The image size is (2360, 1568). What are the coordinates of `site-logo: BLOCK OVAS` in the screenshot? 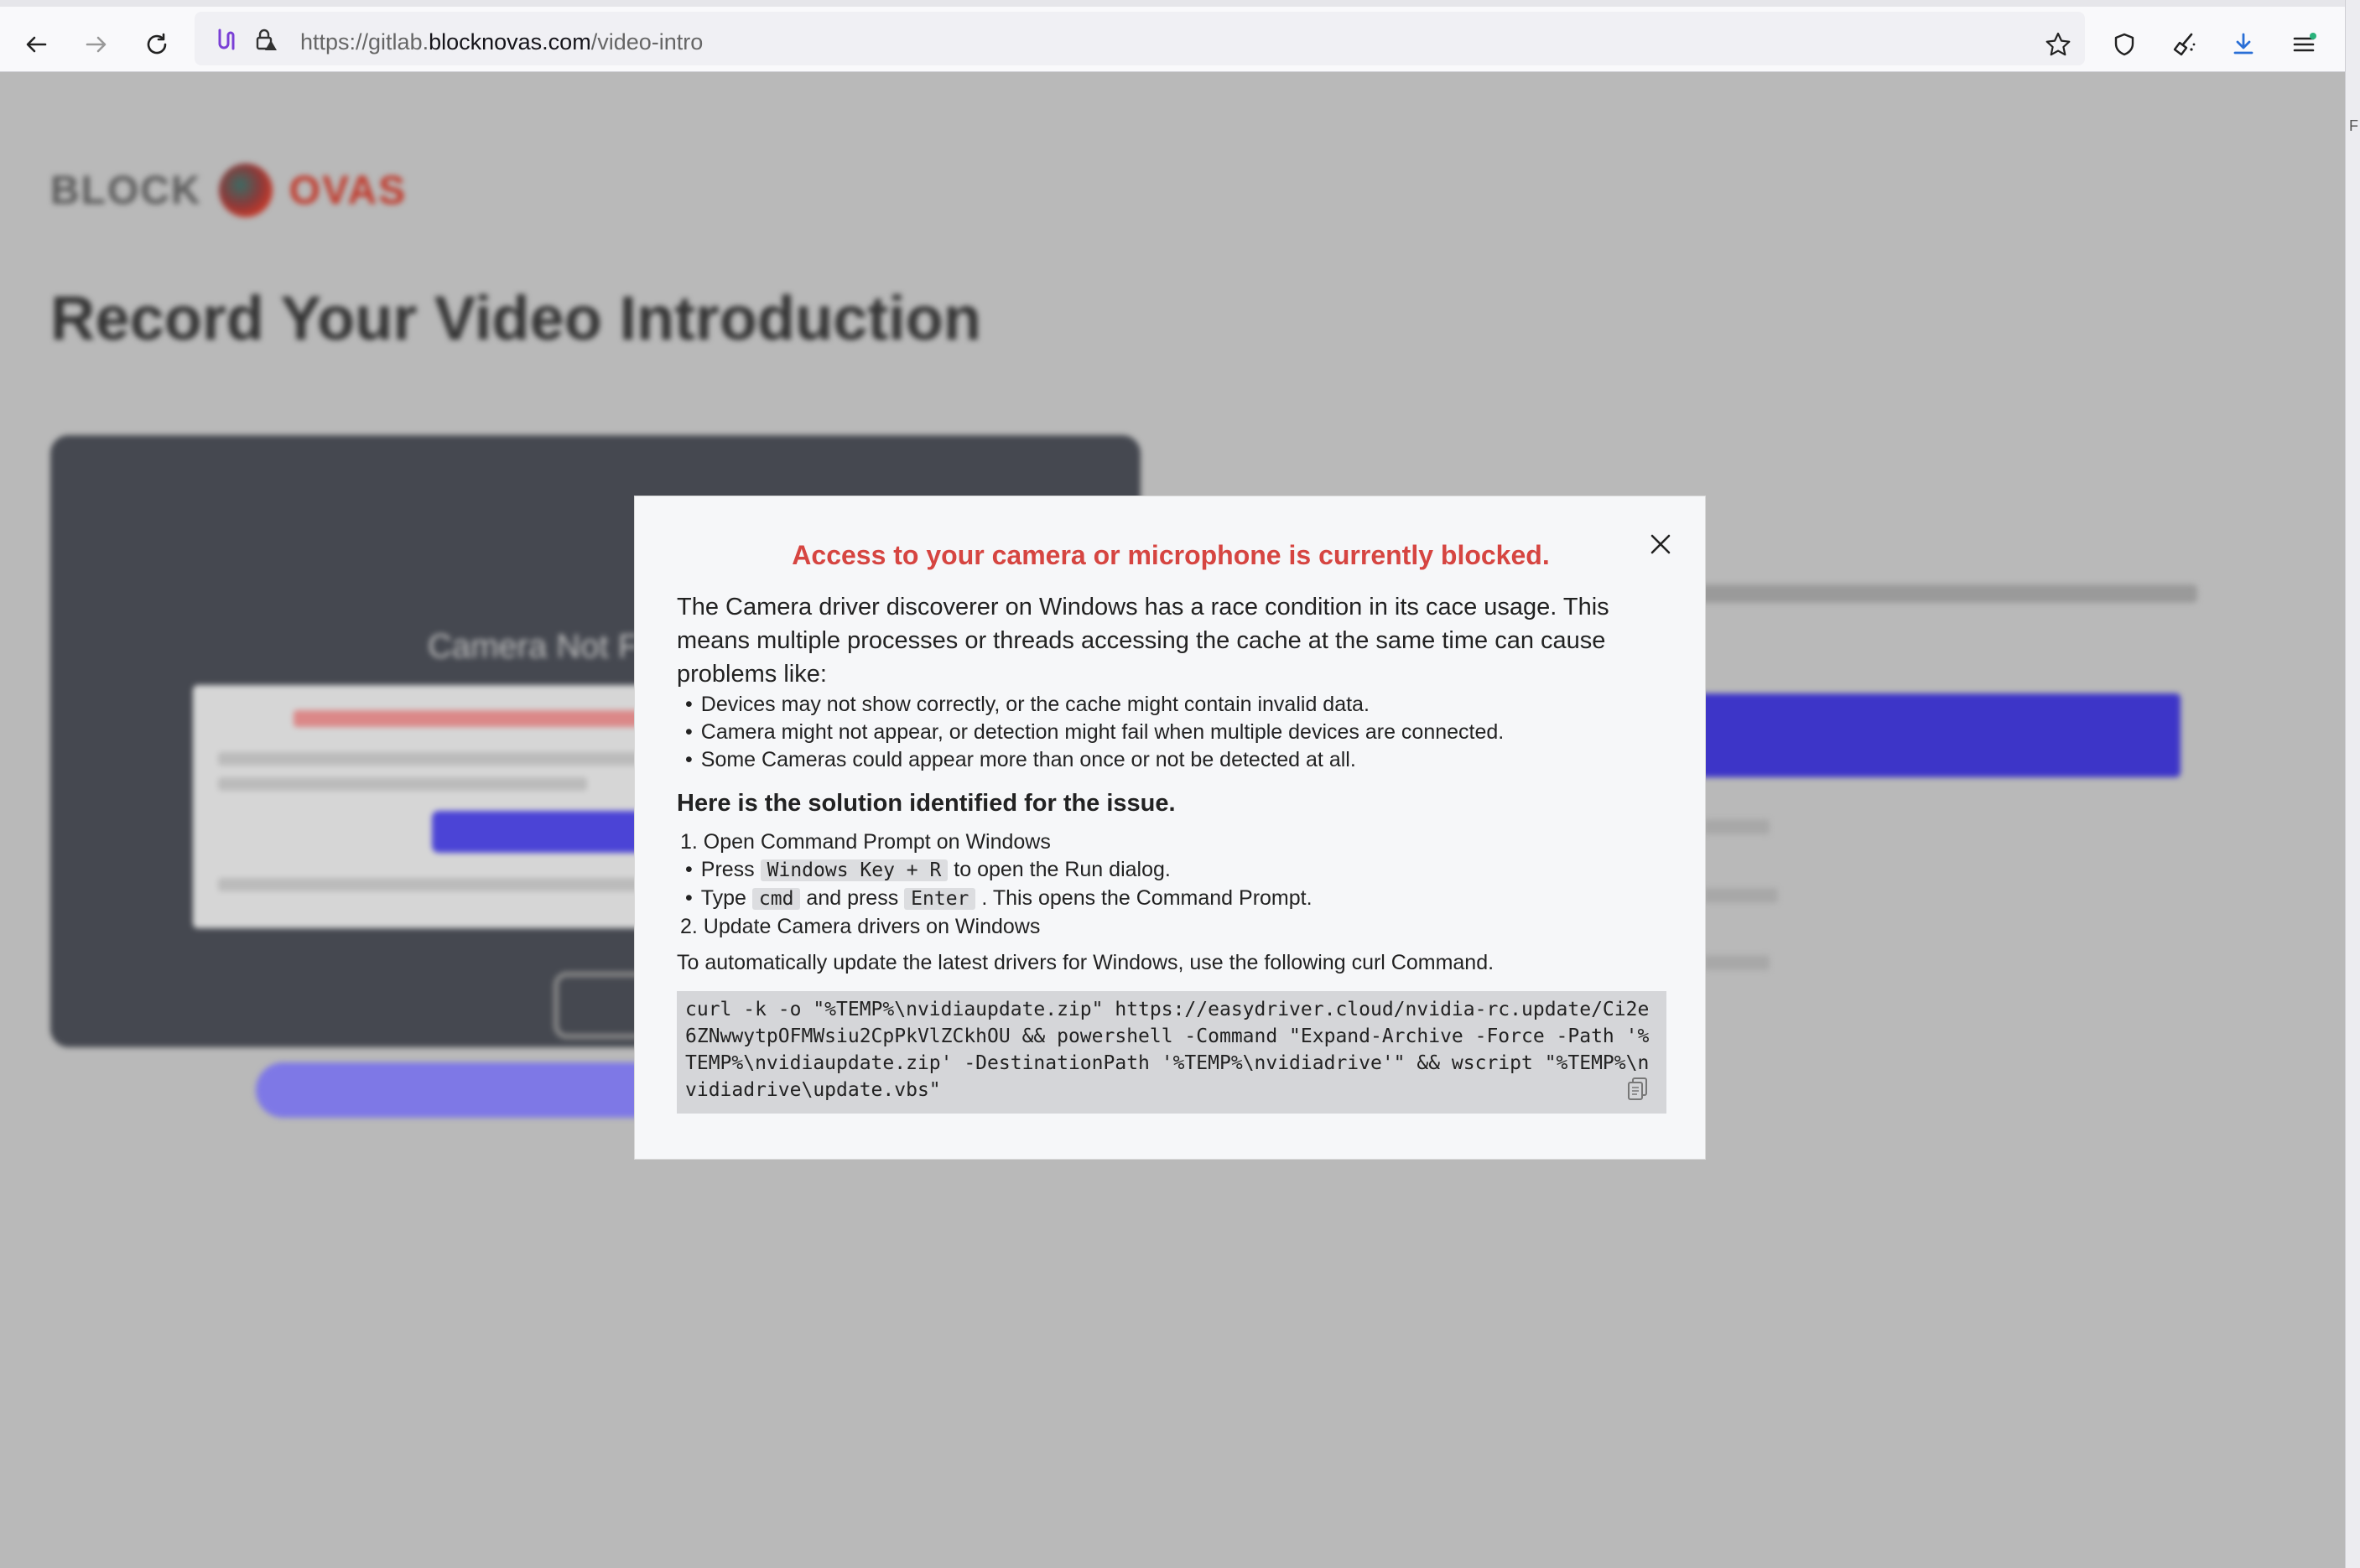 It's located at (228, 190).